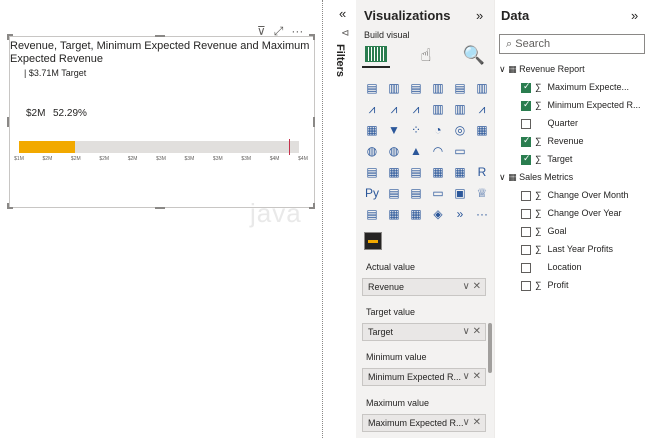 This screenshot has height=438, width=647. I want to click on power-automate-icon: ▦, so click(394, 214).